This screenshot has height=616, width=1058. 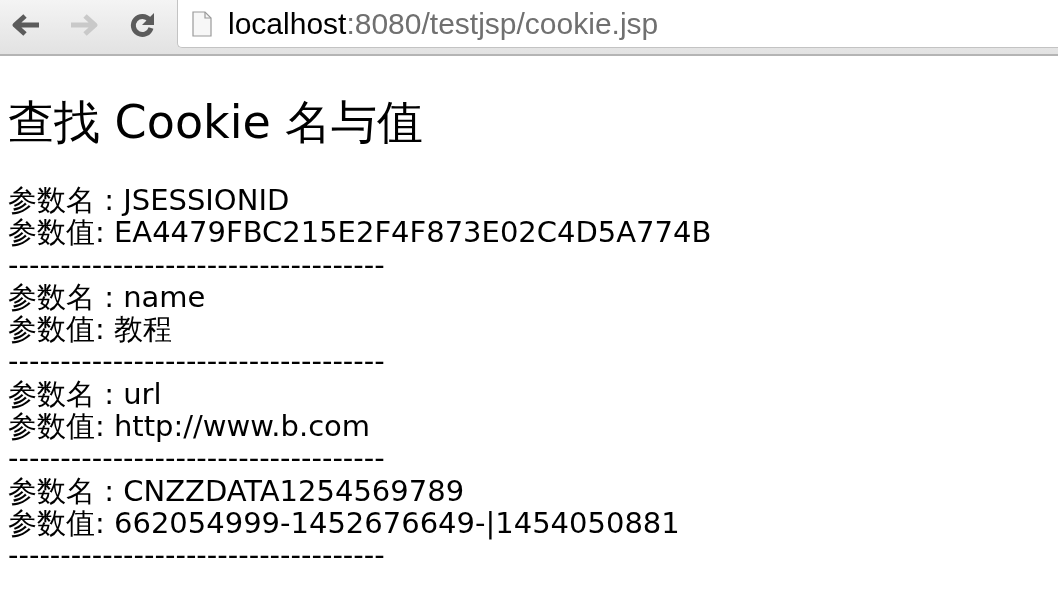 I want to click on url-text: localhost:8080/testjsp/cookie.jsp, so click(x=443, y=23).